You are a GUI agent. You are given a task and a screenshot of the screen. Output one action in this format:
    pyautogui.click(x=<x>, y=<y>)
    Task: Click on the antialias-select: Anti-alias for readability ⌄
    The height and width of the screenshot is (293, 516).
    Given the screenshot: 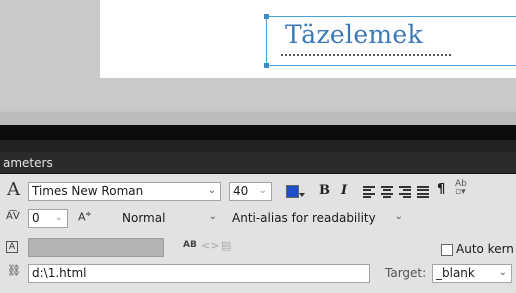 What is the action you would take?
    pyautogui.click(x=319, y=218)
    